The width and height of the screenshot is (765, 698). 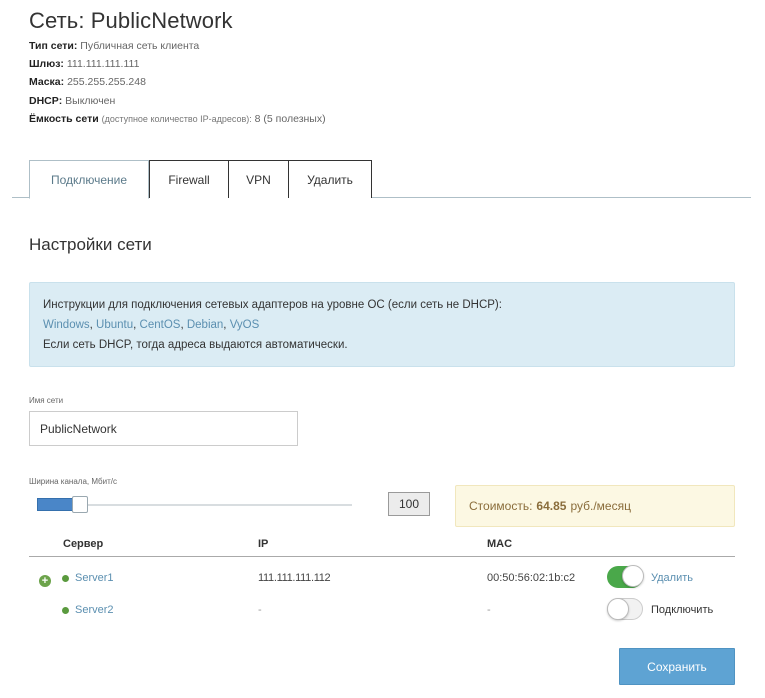 I want to click on cost-suffix: руб./месяц, so click(x=600, y=506).